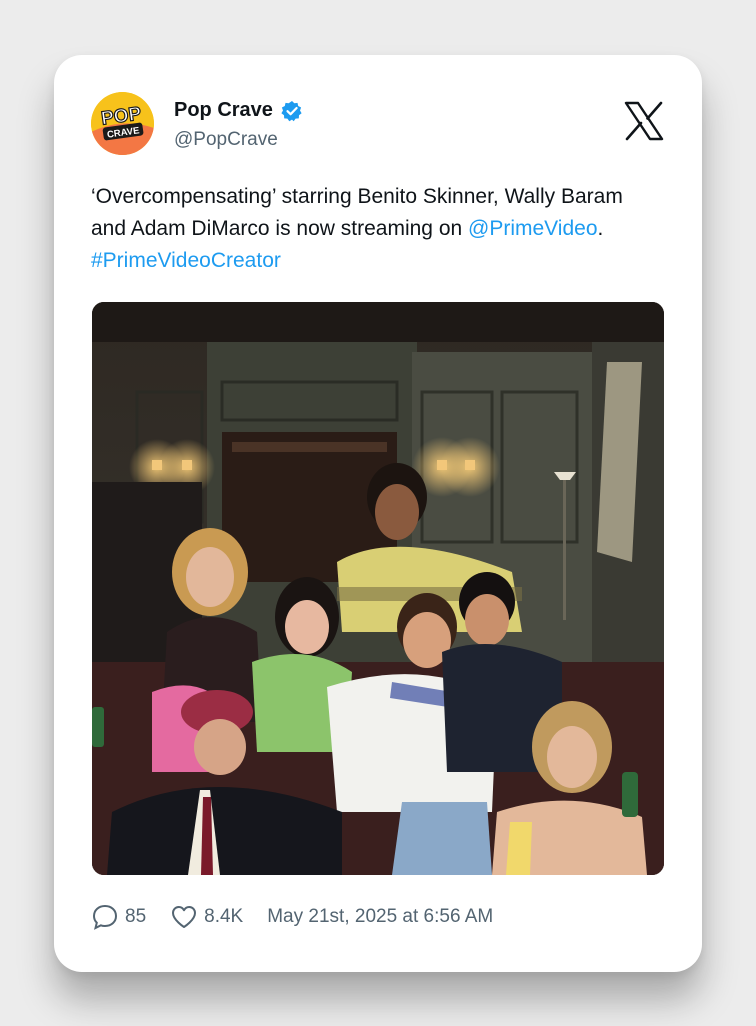 Image resolution: width=756 pixels, height=1026 pixels. I want to click on verified-badge-icon, so click(292, 111).